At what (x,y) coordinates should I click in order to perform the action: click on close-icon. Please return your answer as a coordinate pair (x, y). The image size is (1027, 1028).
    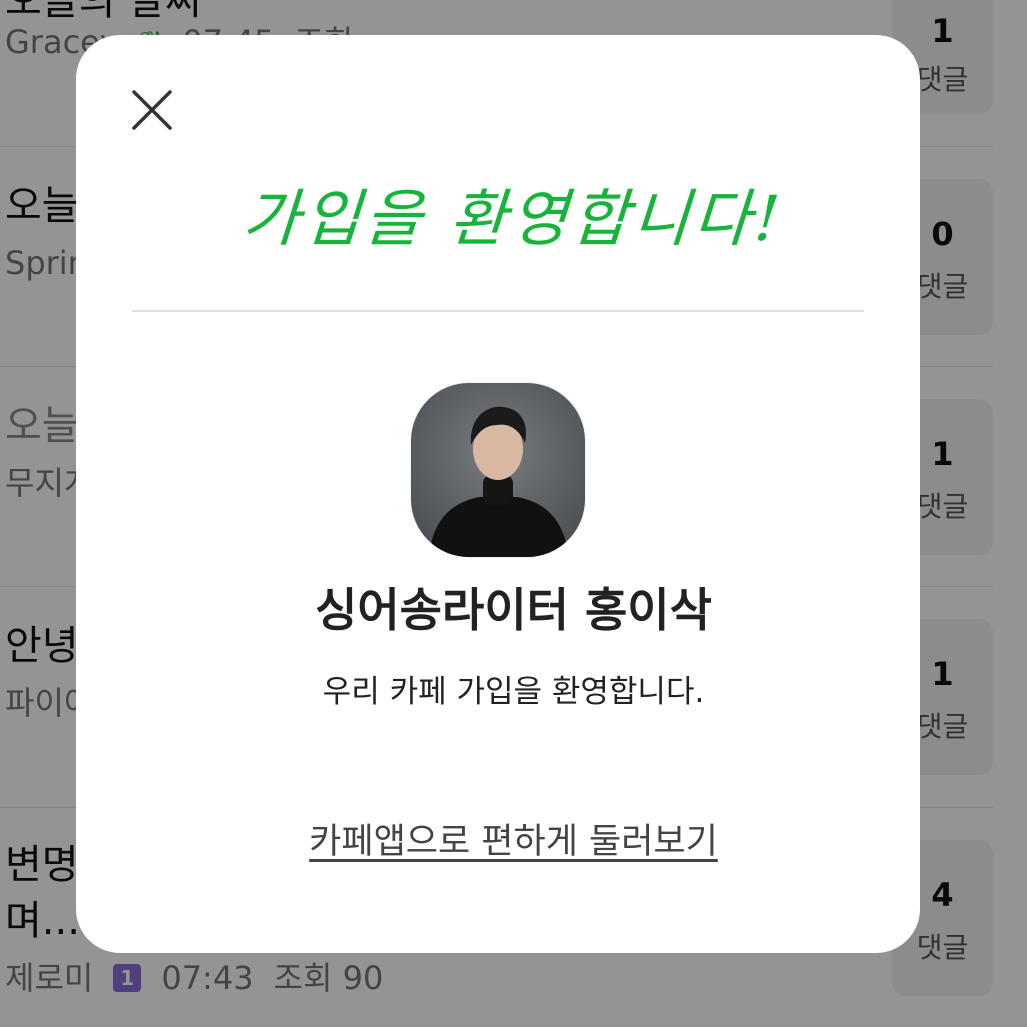
    Looking at the image, I should click on (152, 110).